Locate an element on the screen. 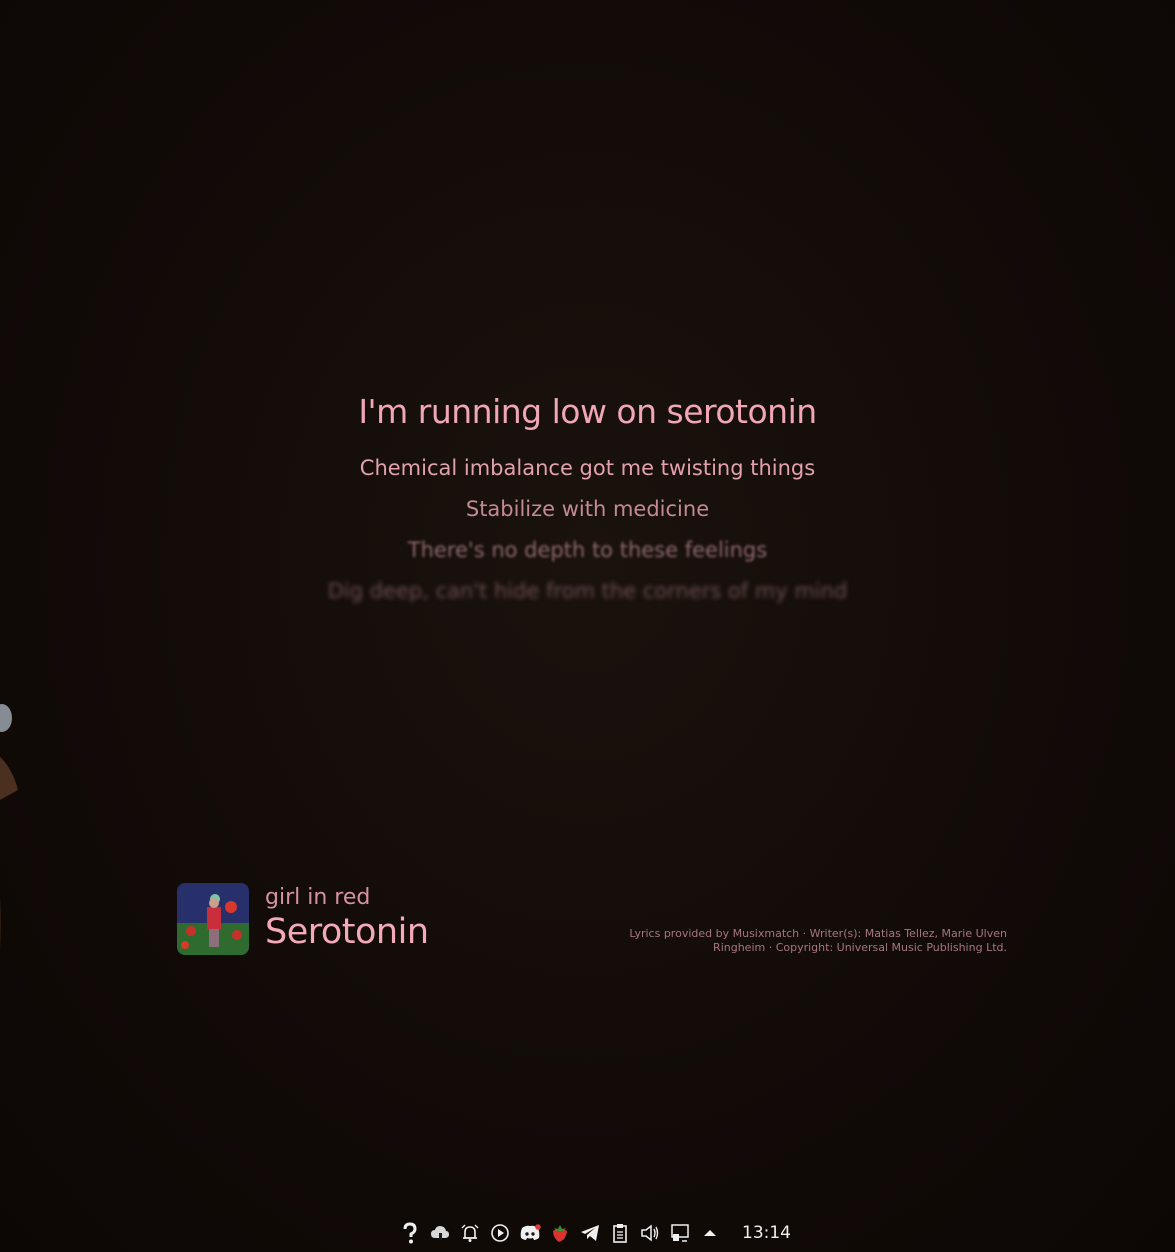 The image size is (1175, 1252). lyric-line: There's no depth to these feelings is located at coordinates (587, 550).